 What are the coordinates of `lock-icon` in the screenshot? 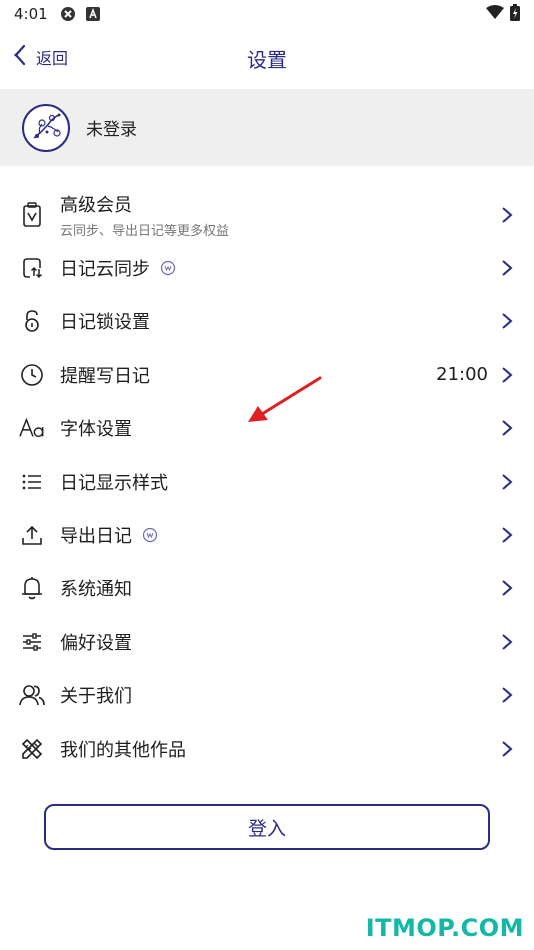 It's located at (32, 321).